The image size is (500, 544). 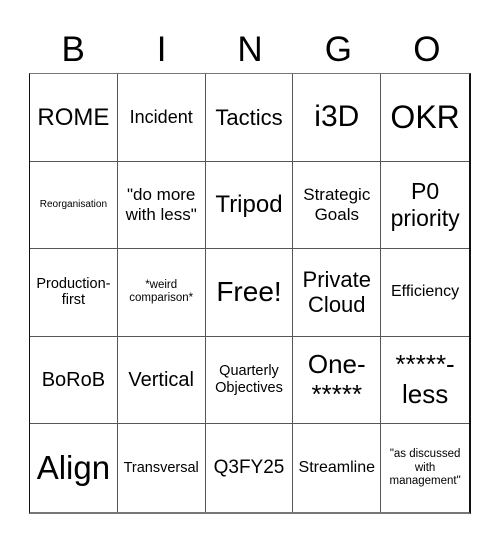 I want to click on bingo-cell: ROME, so click(x=74, y=118).